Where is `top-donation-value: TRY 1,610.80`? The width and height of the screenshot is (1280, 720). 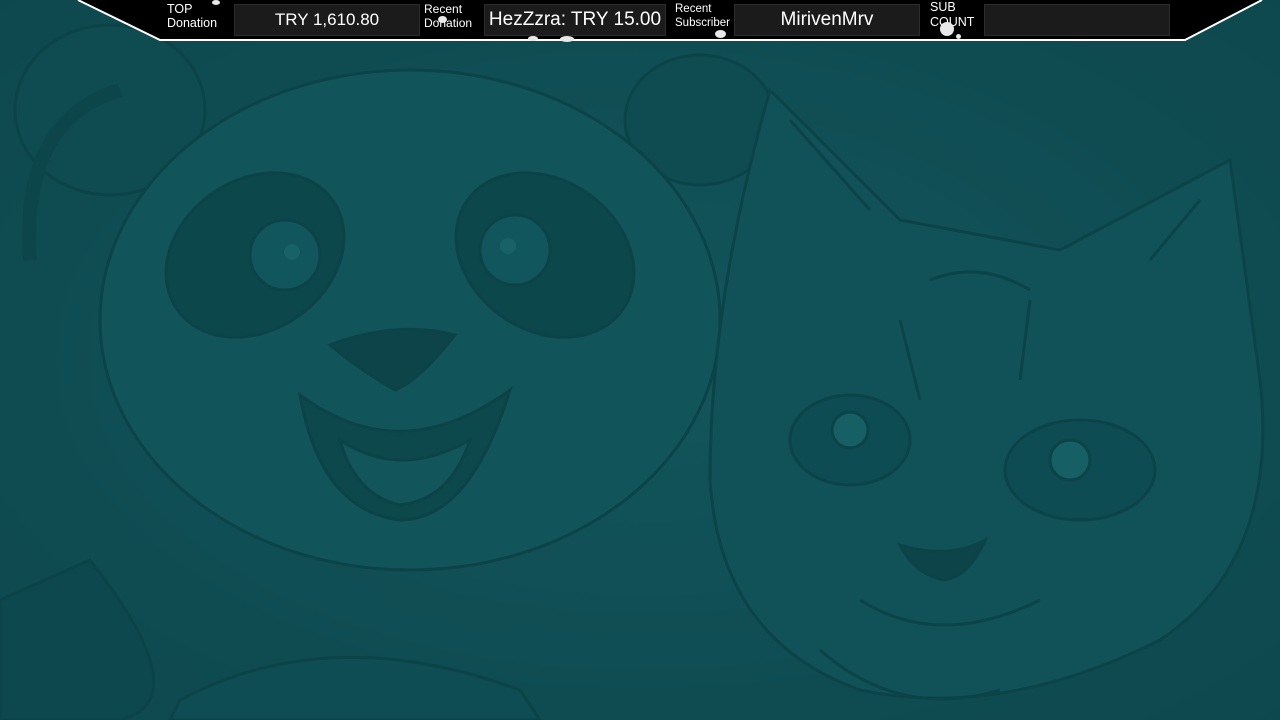 top-donation-value: TRY 1,610.80 is located at coordinates (327, 20).